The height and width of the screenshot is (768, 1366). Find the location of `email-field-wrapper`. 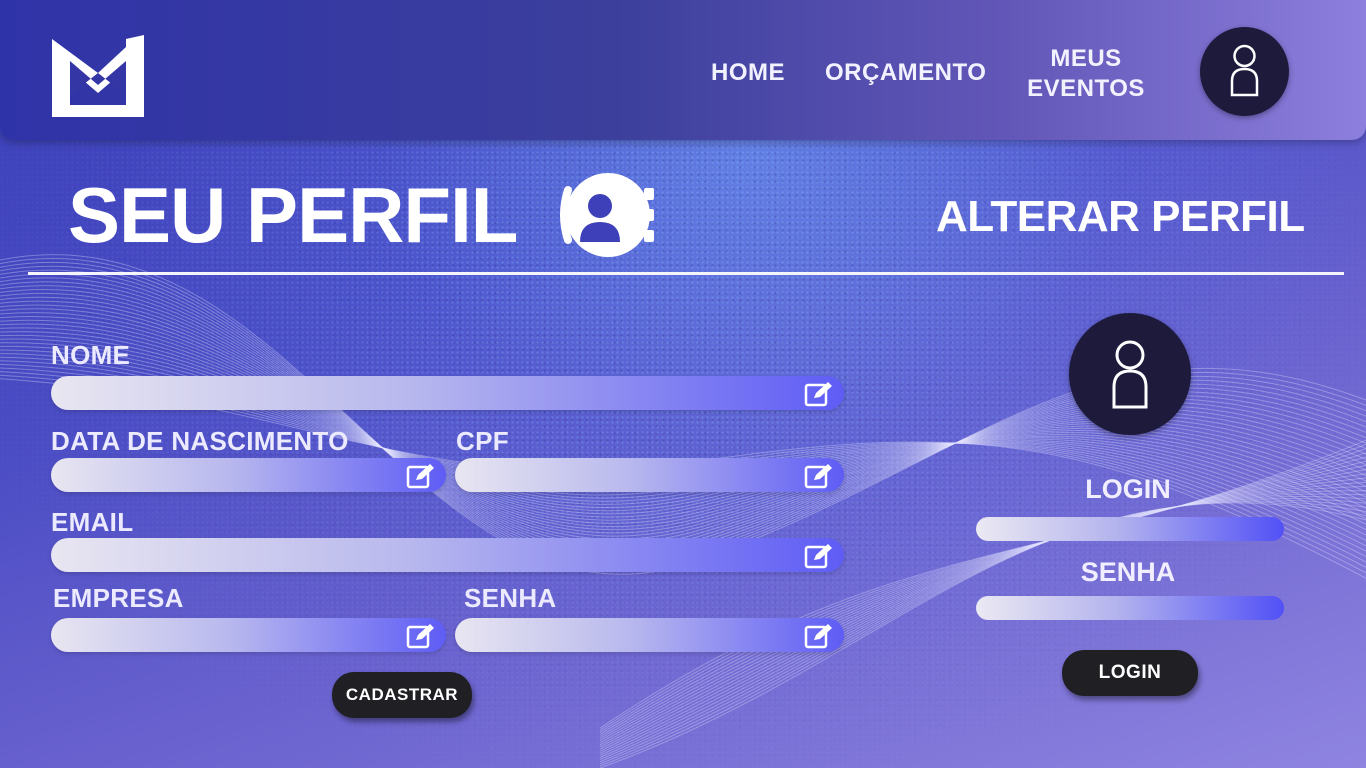

email-field-wrapper is located at coordinates (447, 556).